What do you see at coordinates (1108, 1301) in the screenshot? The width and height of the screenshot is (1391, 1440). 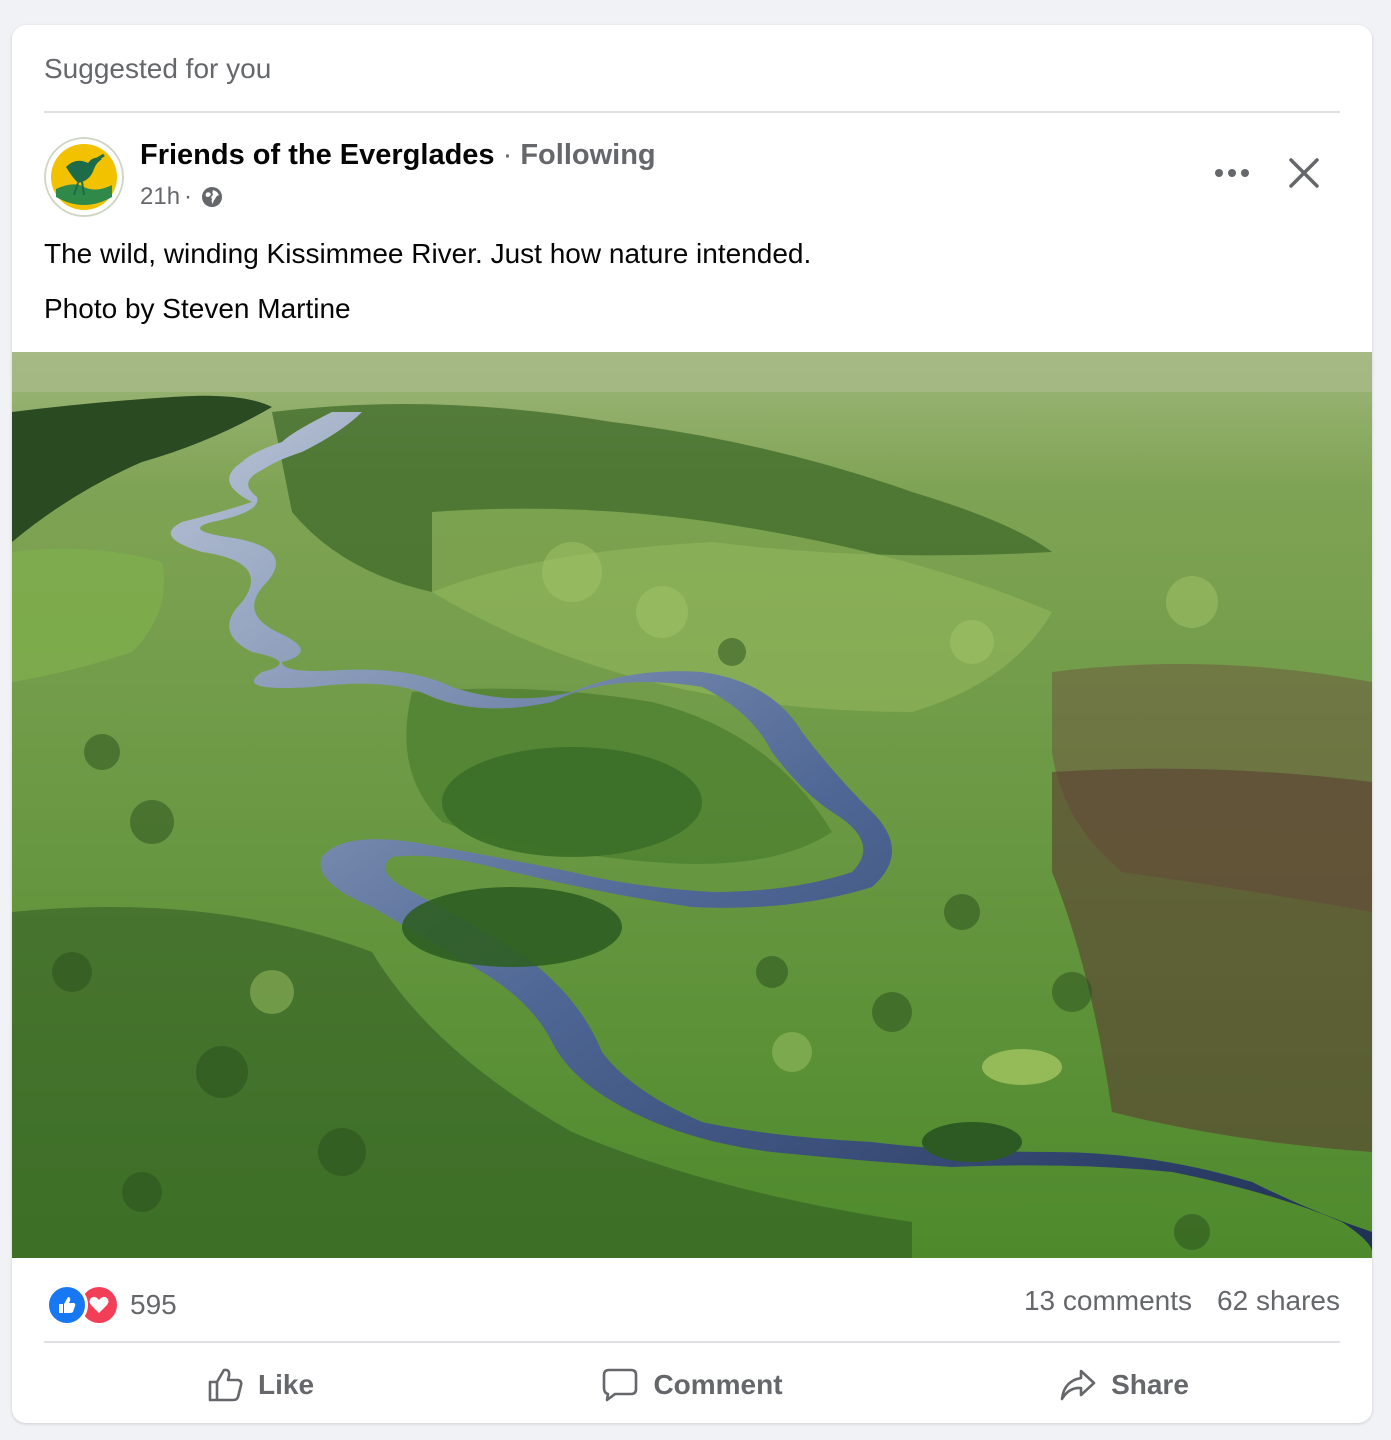 I see `comments-count-link: 13 comments` at bounding box center [1108, 1301].